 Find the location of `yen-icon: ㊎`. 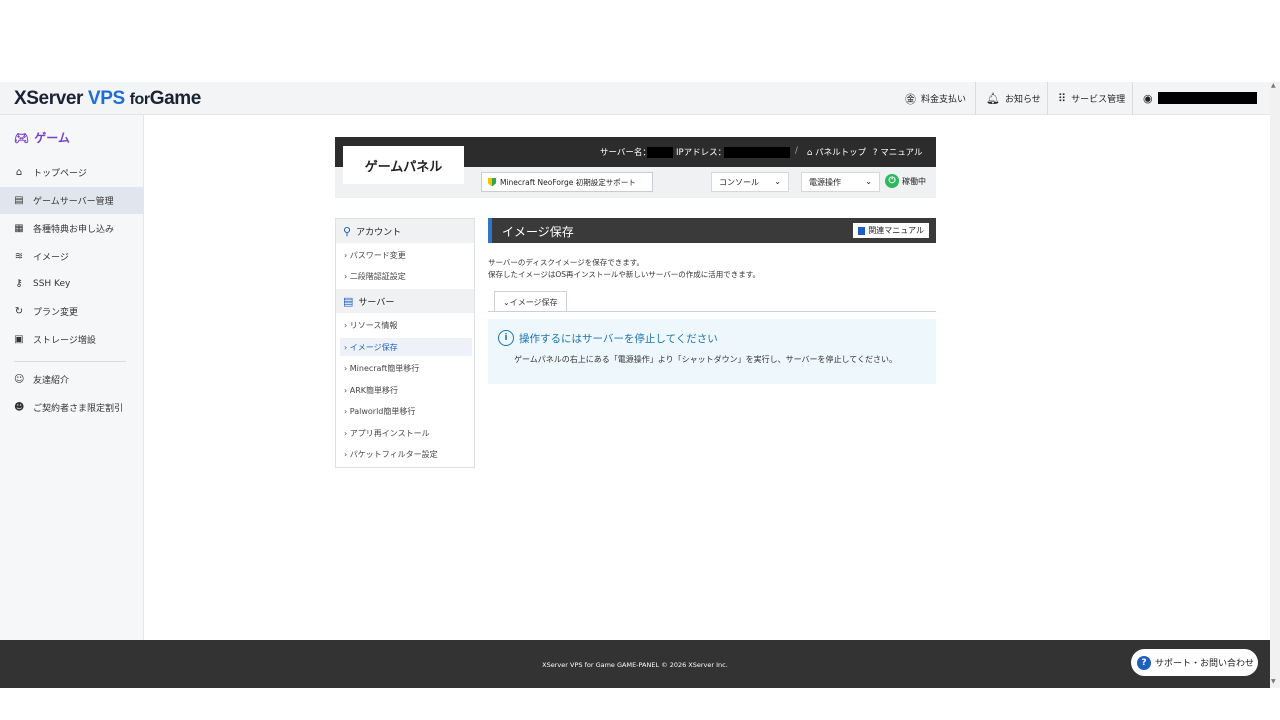

yen-icon: ㊎ is located at coordinates (910, 99).